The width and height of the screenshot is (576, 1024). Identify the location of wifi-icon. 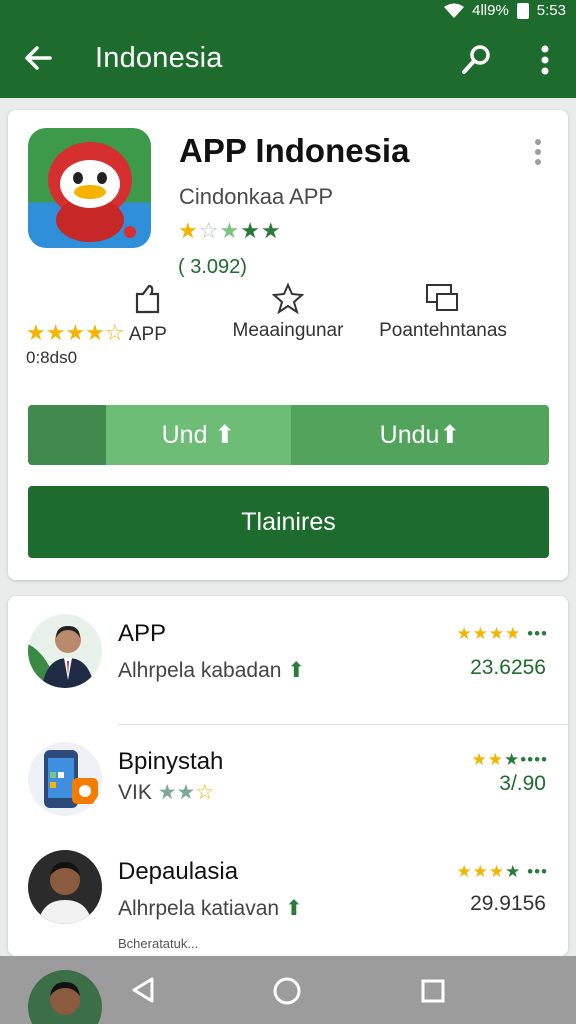
(454, 10).